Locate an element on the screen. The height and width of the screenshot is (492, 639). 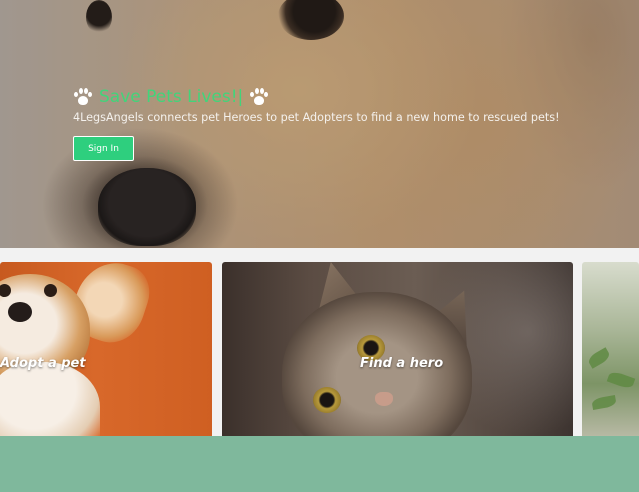
adopt-a-pet-label: Adopt a pet is located at coordinates (43, 363).